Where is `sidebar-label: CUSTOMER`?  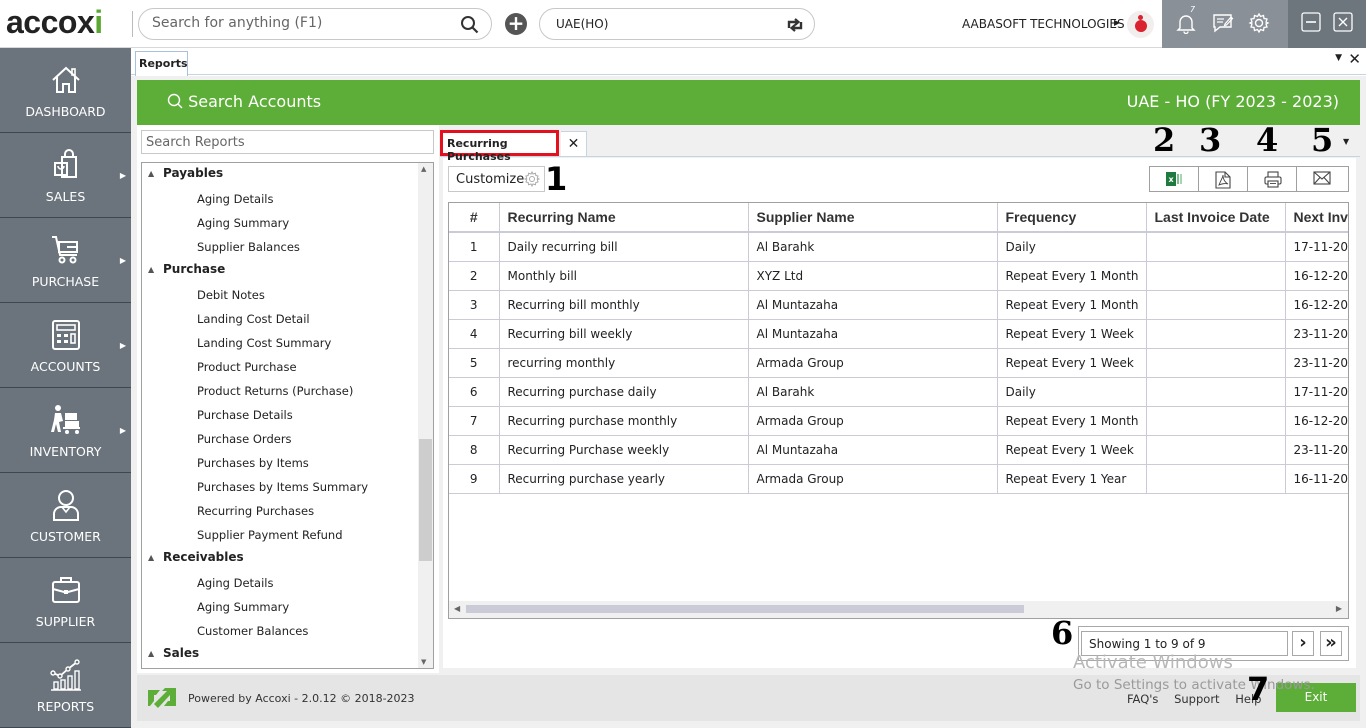
sidebar-label: CUSTOMER is located at coordinates (65, 536).